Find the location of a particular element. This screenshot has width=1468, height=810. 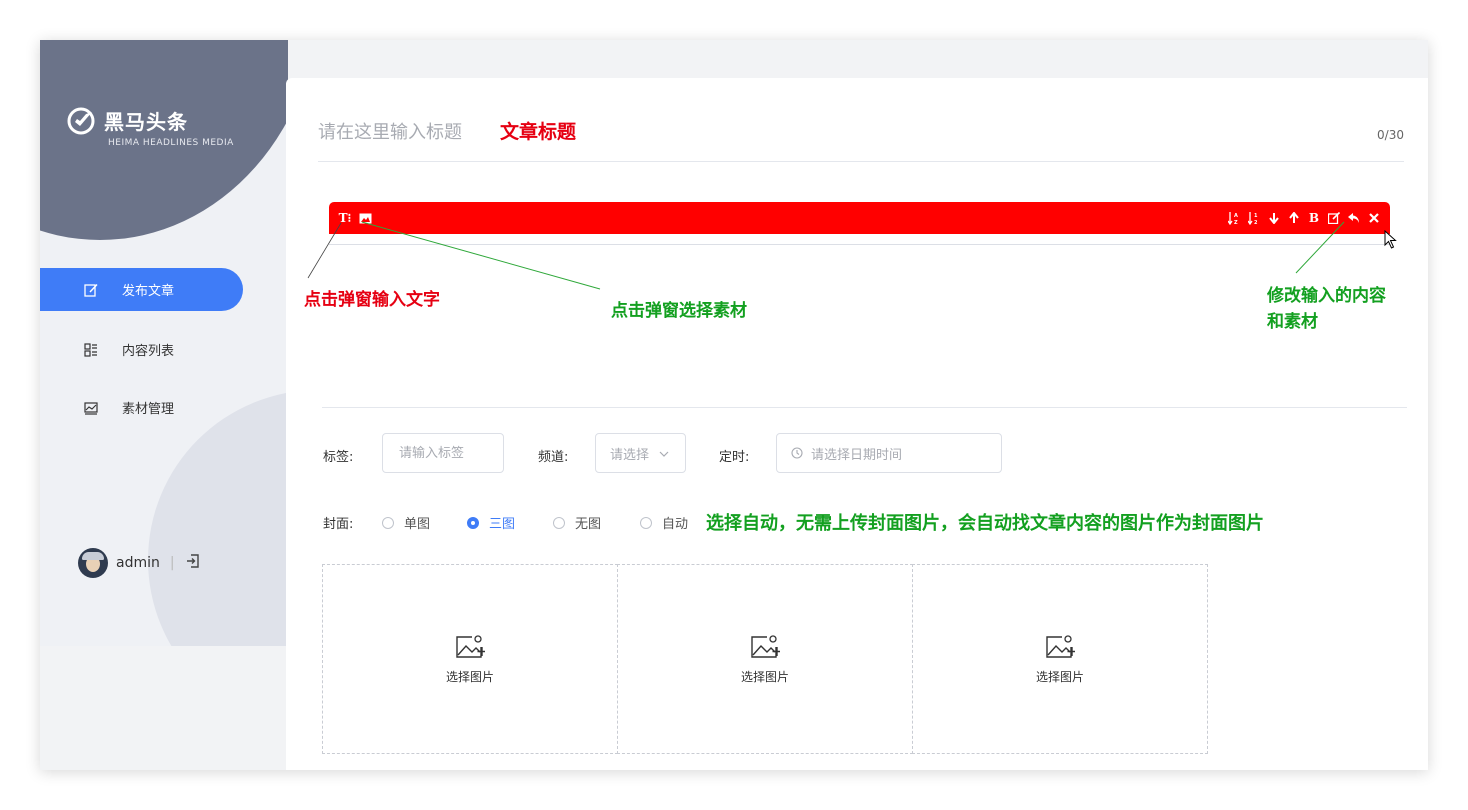

channel-select: 请选择 is located at coordinates (640, 453).